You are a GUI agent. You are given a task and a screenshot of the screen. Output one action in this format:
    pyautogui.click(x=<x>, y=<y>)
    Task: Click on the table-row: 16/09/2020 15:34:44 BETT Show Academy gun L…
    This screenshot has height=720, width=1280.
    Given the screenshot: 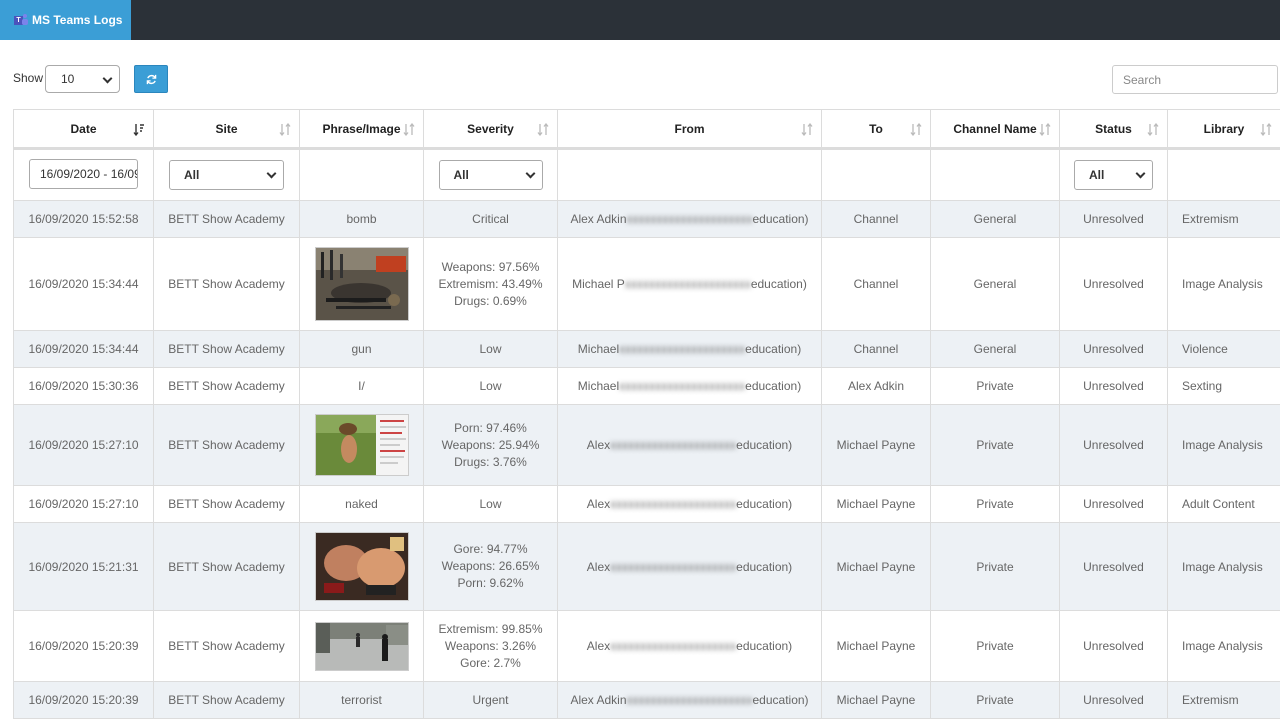 What is the action you would take?
    pyautogui.click(x=646, y=349)
    